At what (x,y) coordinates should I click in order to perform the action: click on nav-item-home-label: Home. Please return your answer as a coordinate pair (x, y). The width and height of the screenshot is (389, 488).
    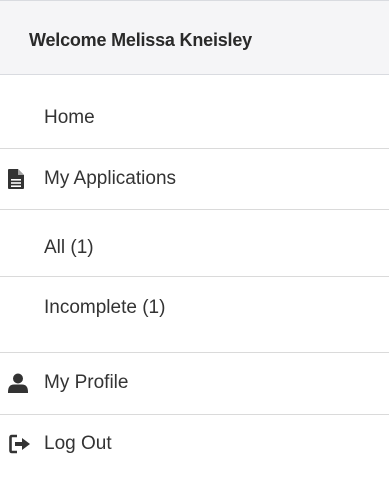
    Looking at the image, I should click on (69, 117).